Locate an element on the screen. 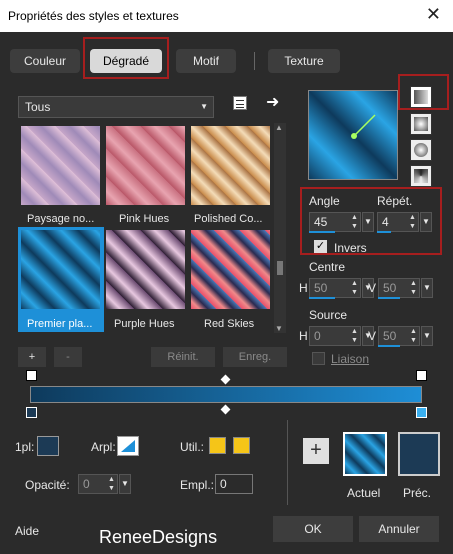 The height and width of the screenshot is (554, 453). current-label: Actuel is located at coordinates (364, 493).